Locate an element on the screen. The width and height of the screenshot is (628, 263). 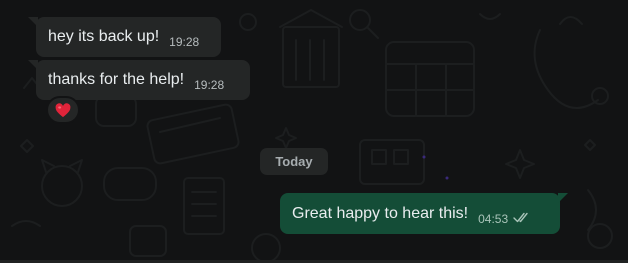
heart-icon is located at coordinates (63, 109).